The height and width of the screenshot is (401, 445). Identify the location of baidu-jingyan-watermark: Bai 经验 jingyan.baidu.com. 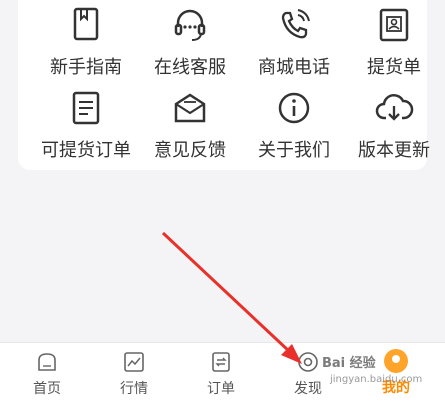
(382, 375).